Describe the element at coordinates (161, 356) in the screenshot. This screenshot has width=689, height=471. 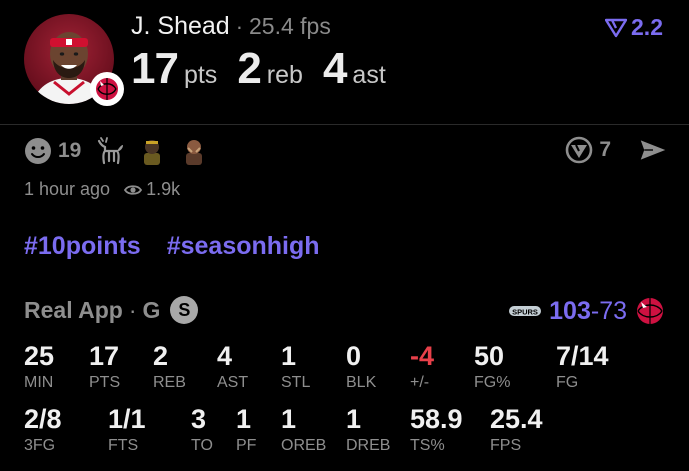
I see `stat-value: 2` at that location.